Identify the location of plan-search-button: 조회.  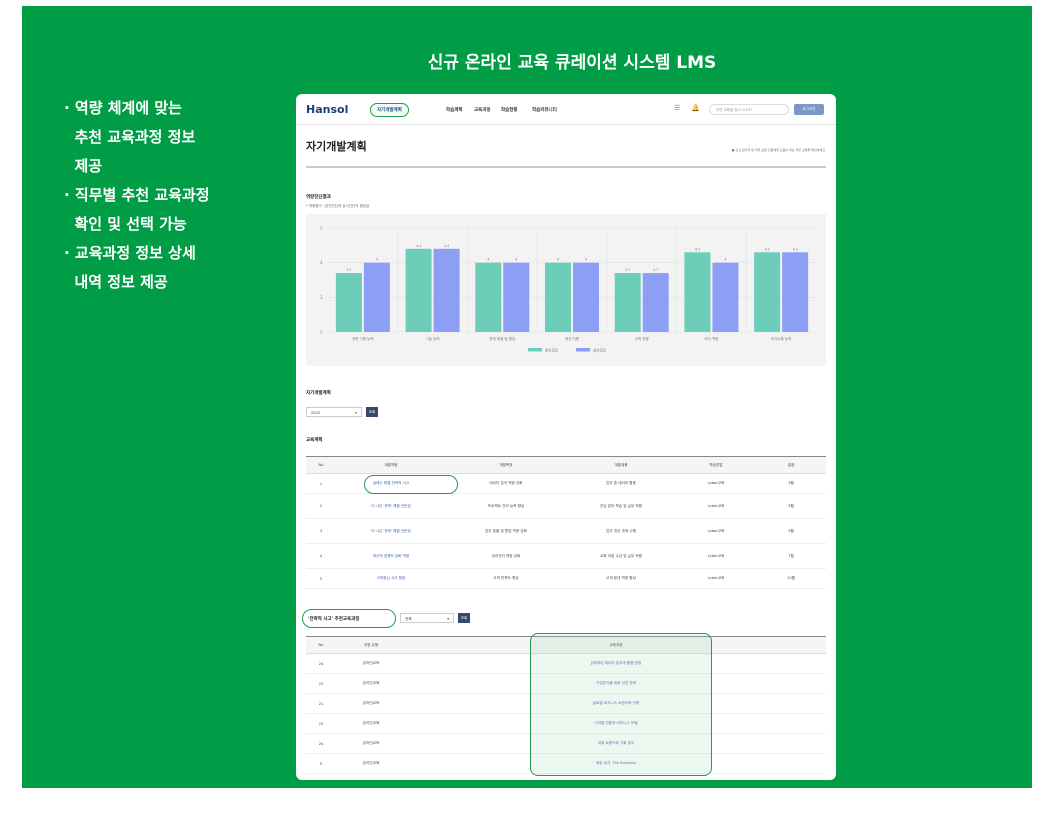
(372, 412).